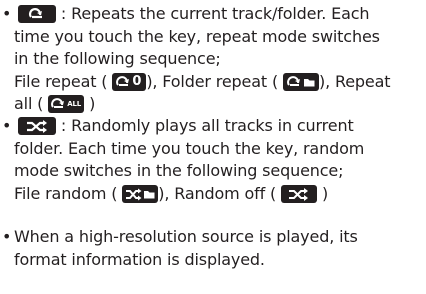 The height and width of the screenshot is (294, 426). I want to click on random-icon, so click(37, 126).